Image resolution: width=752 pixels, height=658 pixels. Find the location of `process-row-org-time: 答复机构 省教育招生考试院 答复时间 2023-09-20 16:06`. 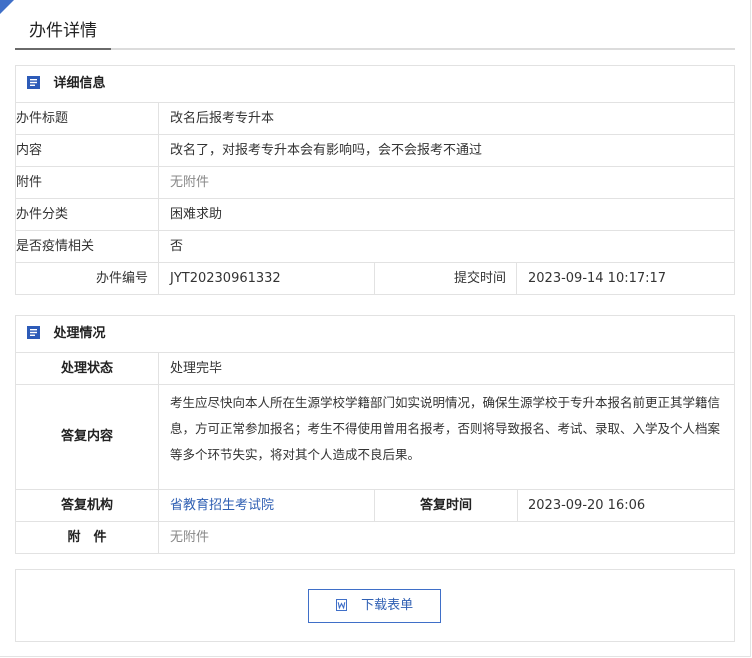

process-row-org-time: 答复机构 省教育招生考试院 答复时间 2023-09-20 16:06 is located at coordinates (375, 506).